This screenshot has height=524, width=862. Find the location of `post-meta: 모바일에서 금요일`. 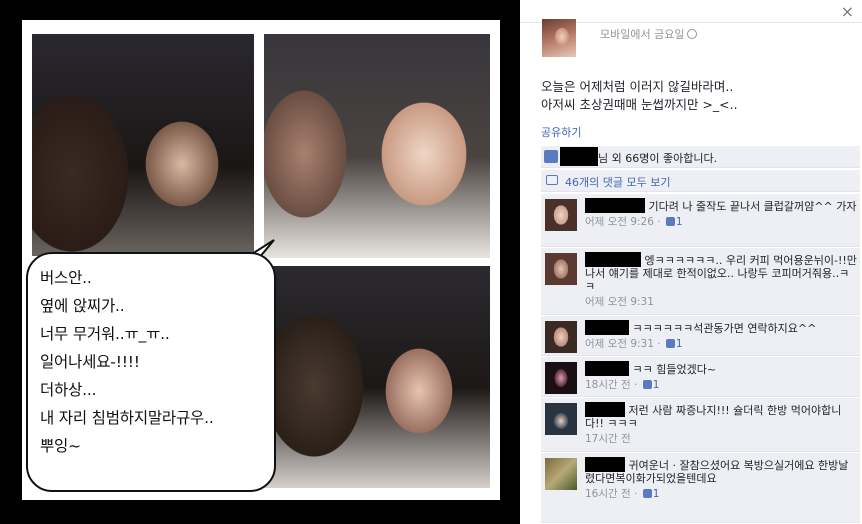

post-meta: 모바일에서 금요일 is located at coordinates (649, 34).